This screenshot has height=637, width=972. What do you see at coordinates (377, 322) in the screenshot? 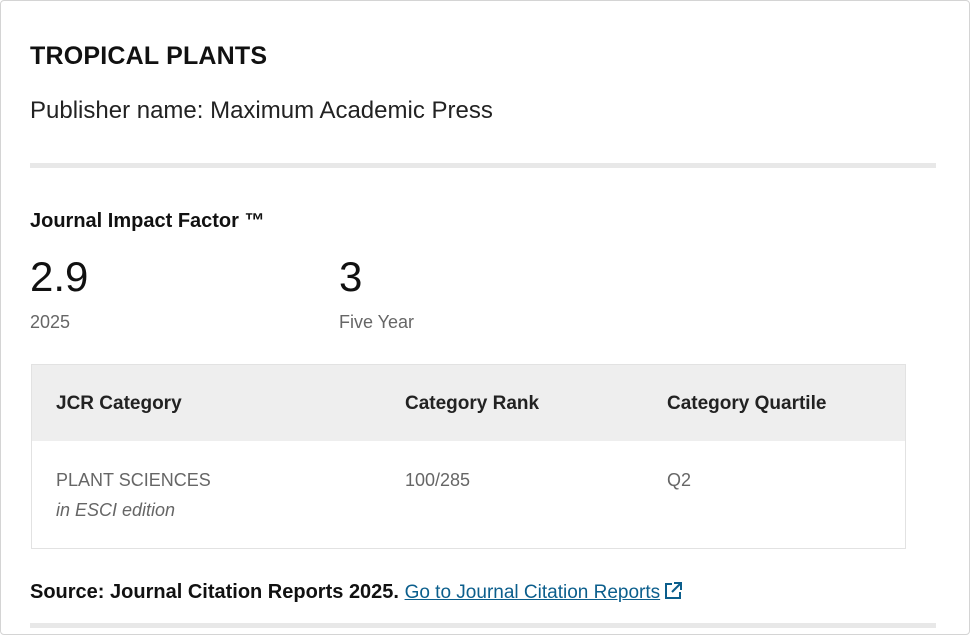
I see `five-year-label: Five Year` at bounding box center [377, 322].